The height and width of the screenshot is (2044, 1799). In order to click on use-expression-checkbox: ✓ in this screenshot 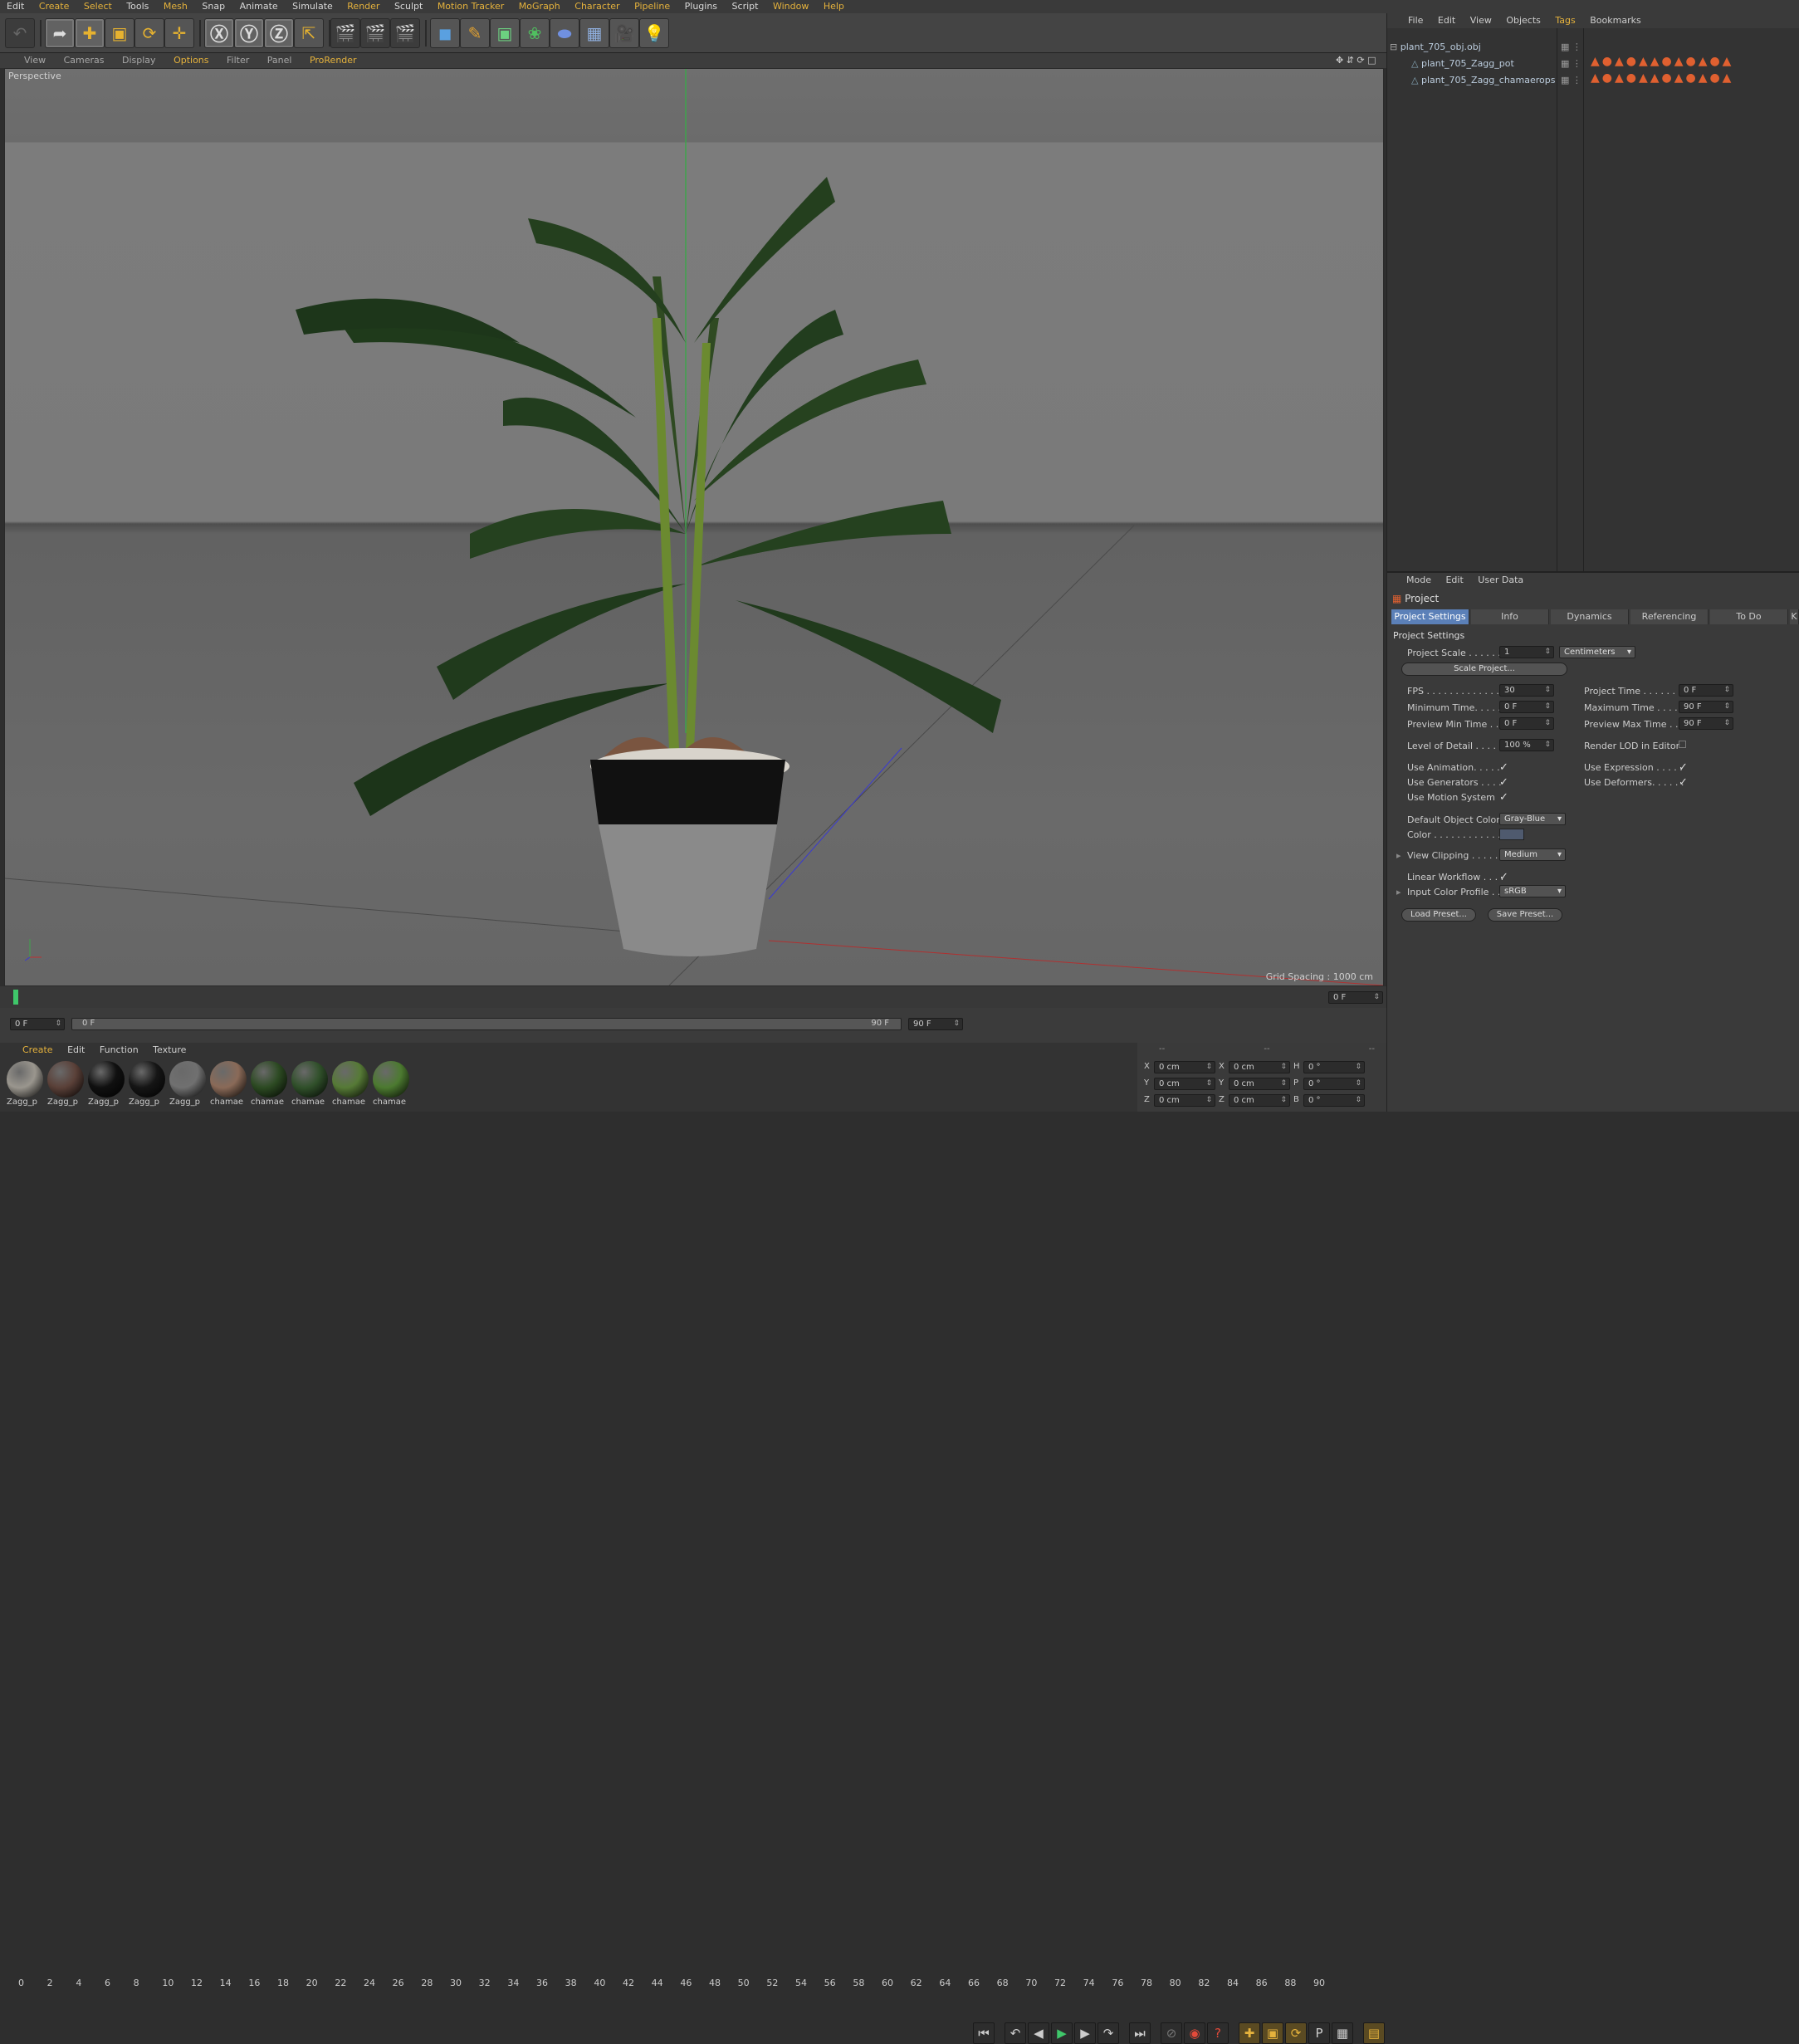, I will do `click(1684, 767)`.